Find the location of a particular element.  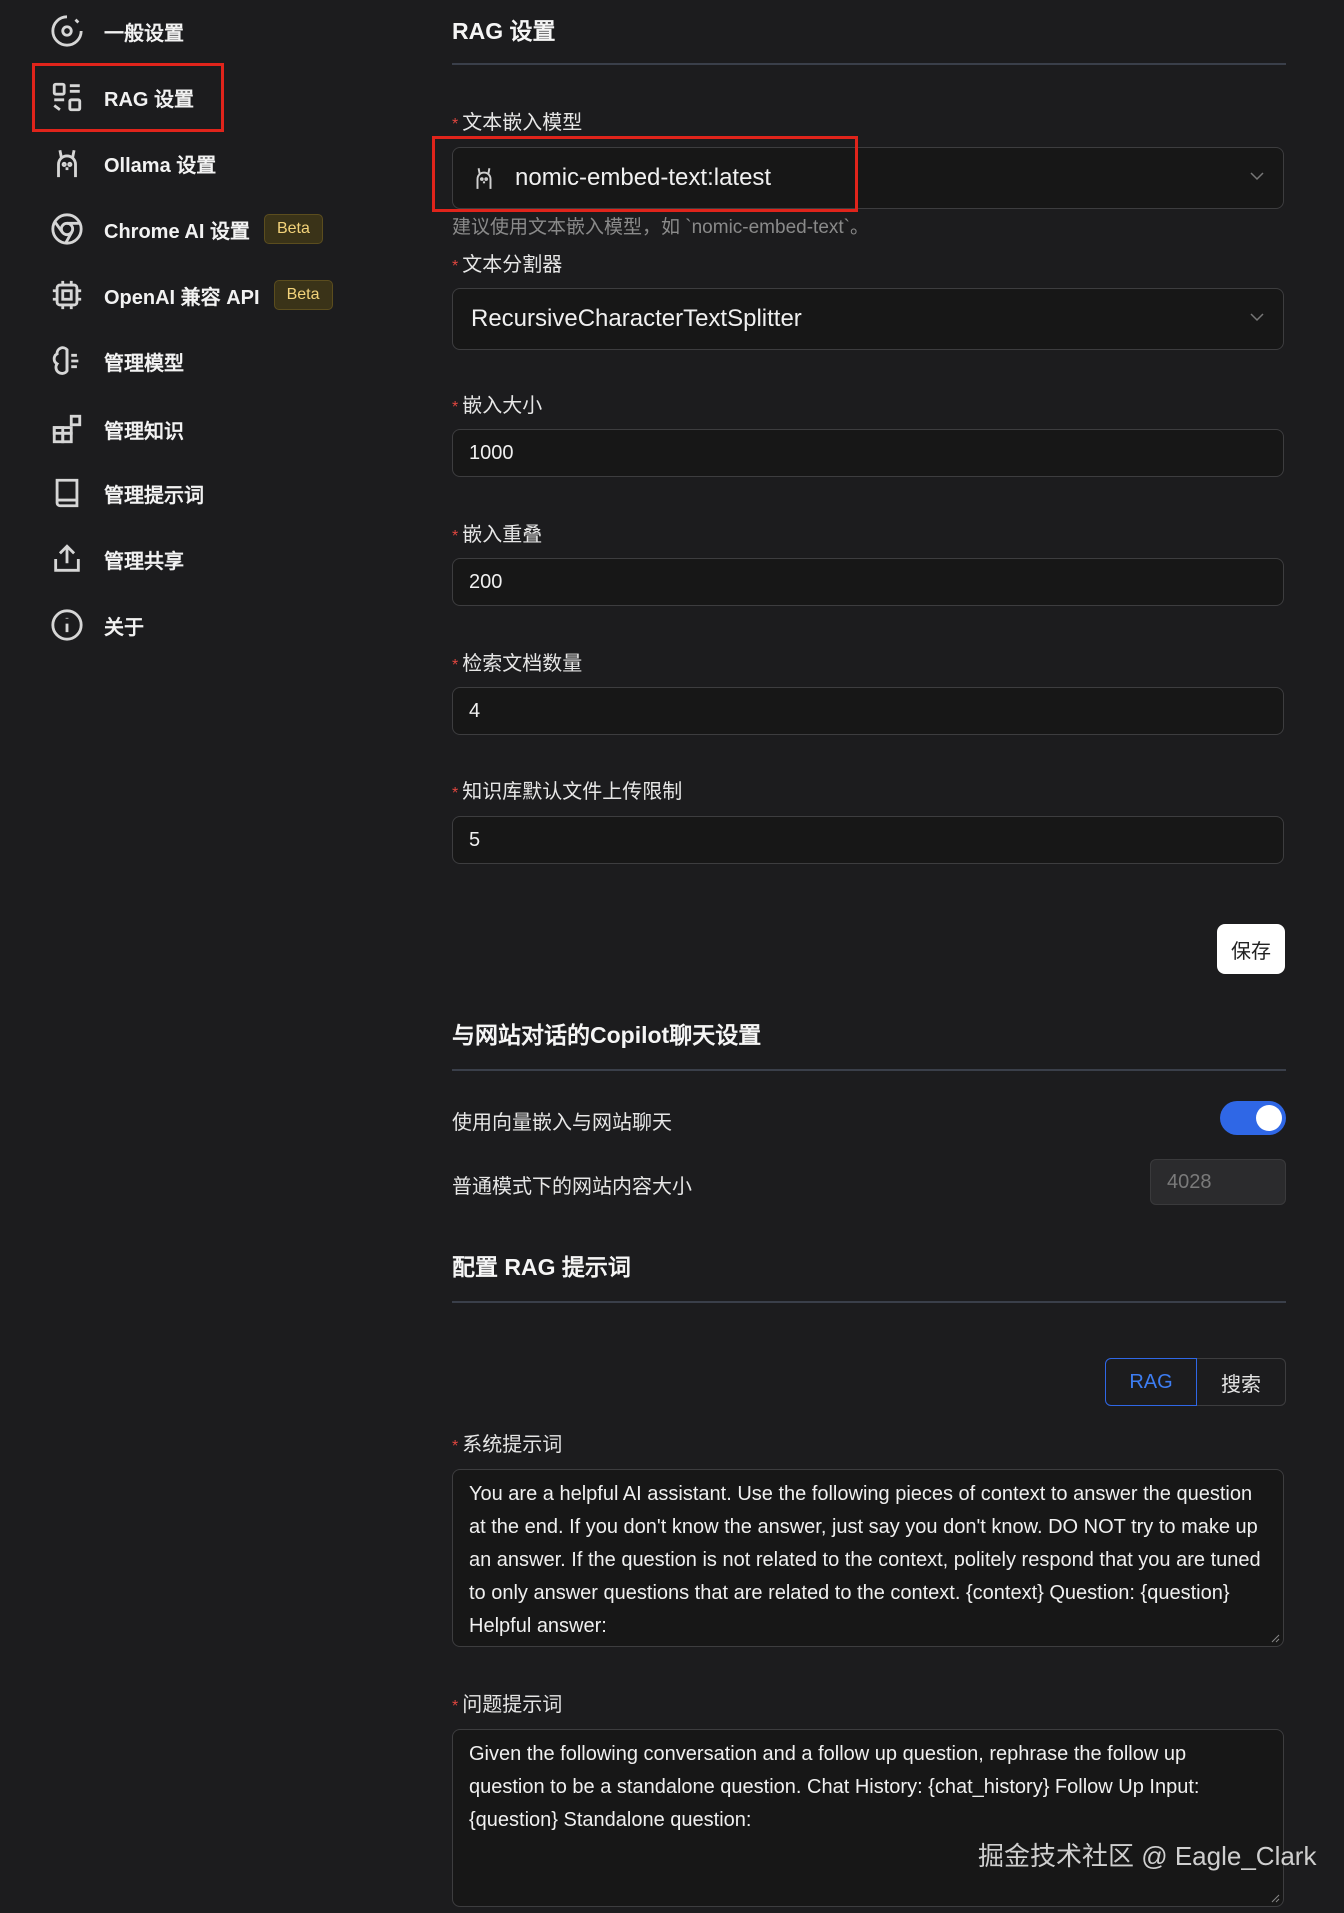

sidebar-item-manage-models: 管理模型 is located at coordinates (112, 361).